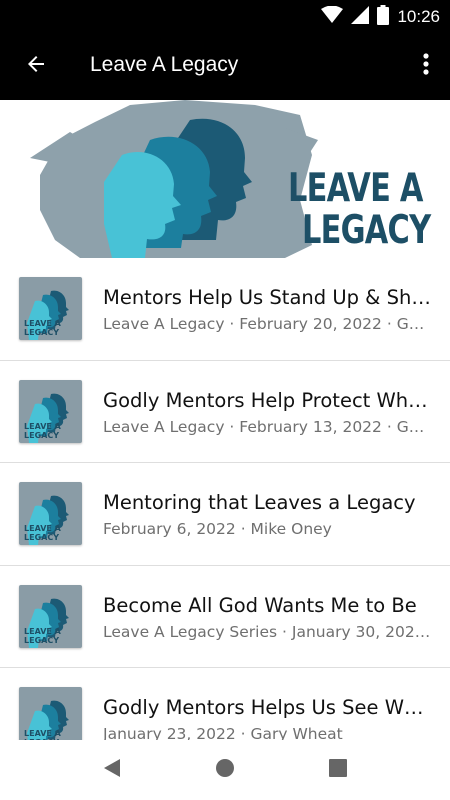 The height and width of the screenshot is (800, 450). I want to click on episode-title: Become All God Wants Me to Be, so click(260, 605).